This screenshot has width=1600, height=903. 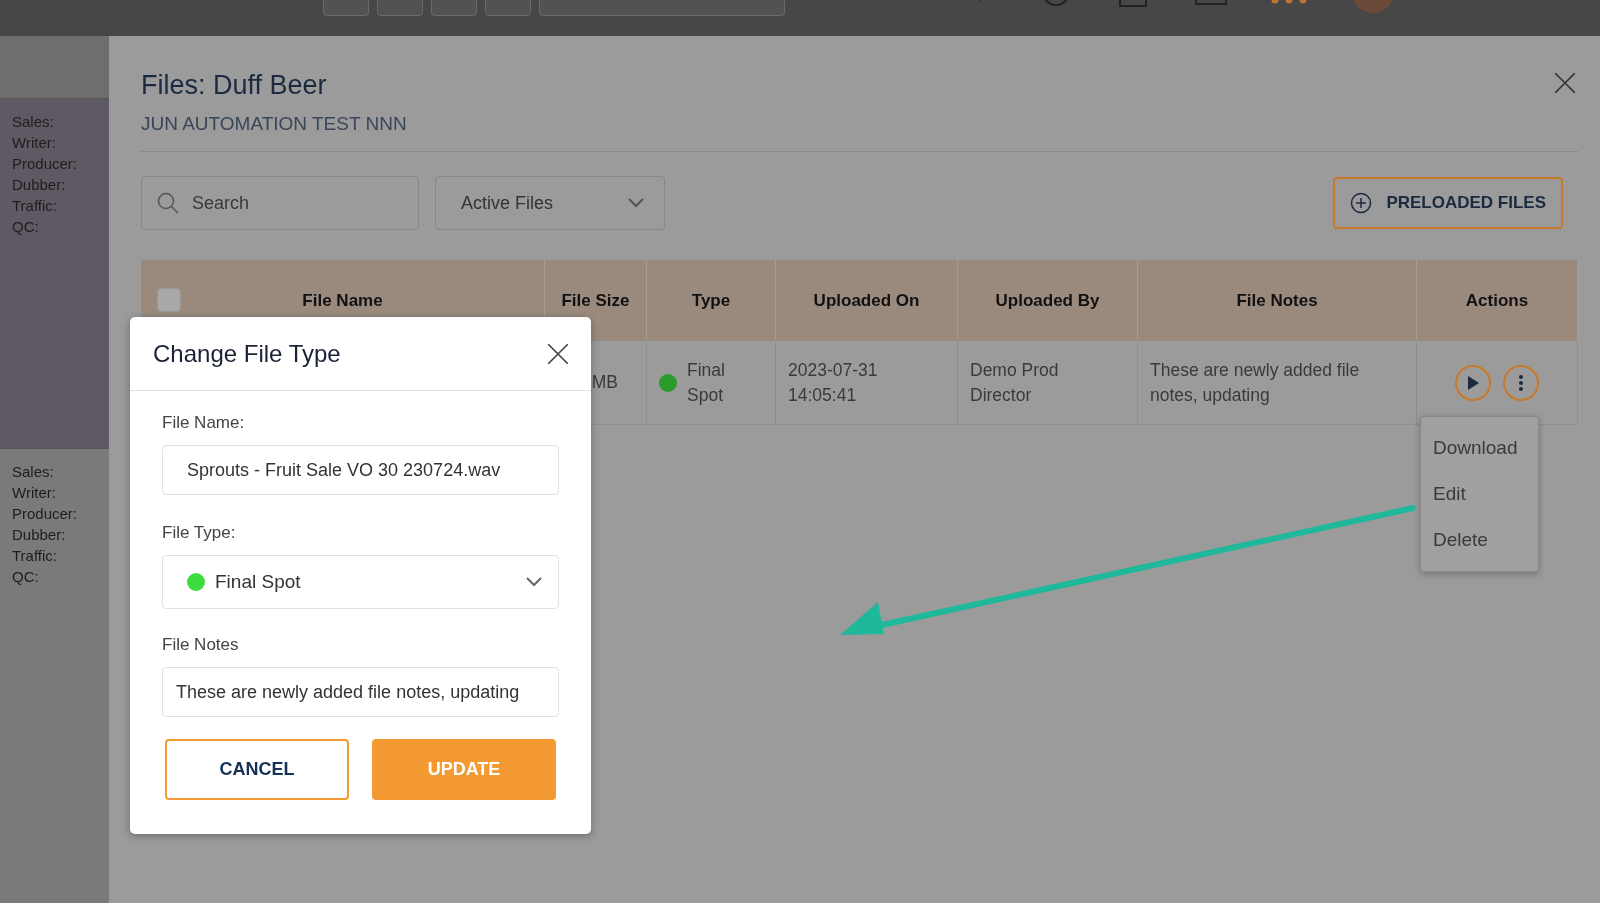 I want to click on column-header-text: File Notes, so click(x=1277, y=300).